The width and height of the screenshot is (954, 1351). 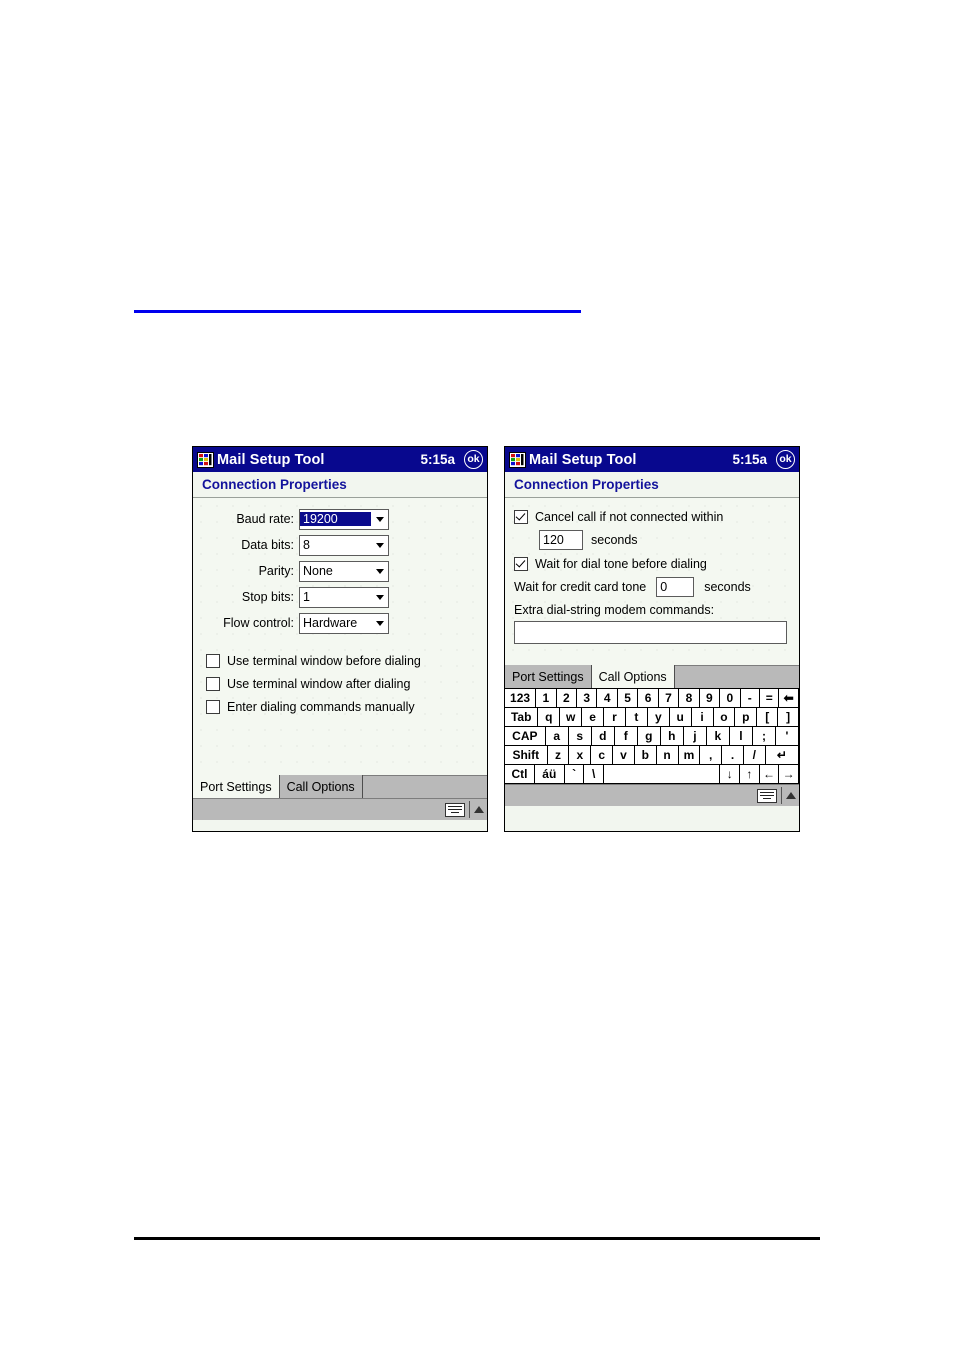 I want to click on field-row-stop-bits: Stop bits: 1, so click(x=340, y=597).